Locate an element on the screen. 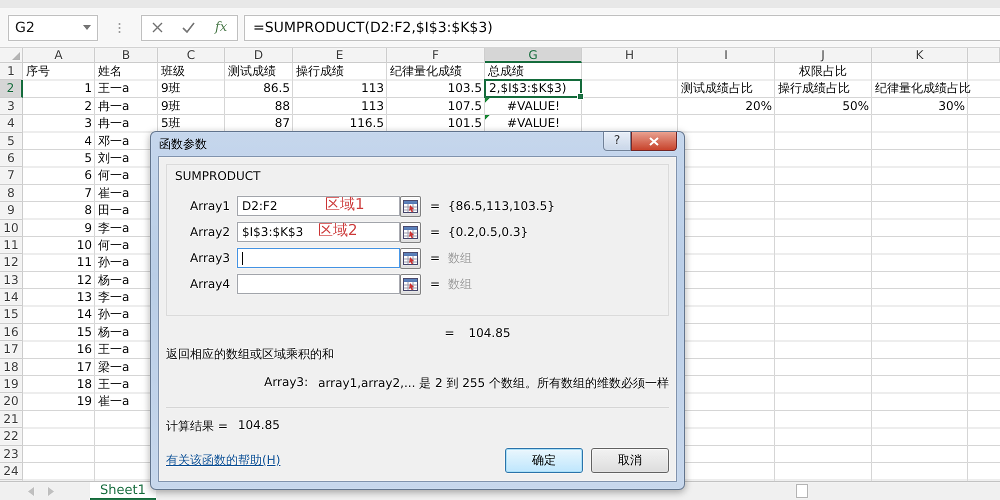 The width and height of the screenshot is (1000, 500). equals-sign: = is located at coordinates (435, 206).